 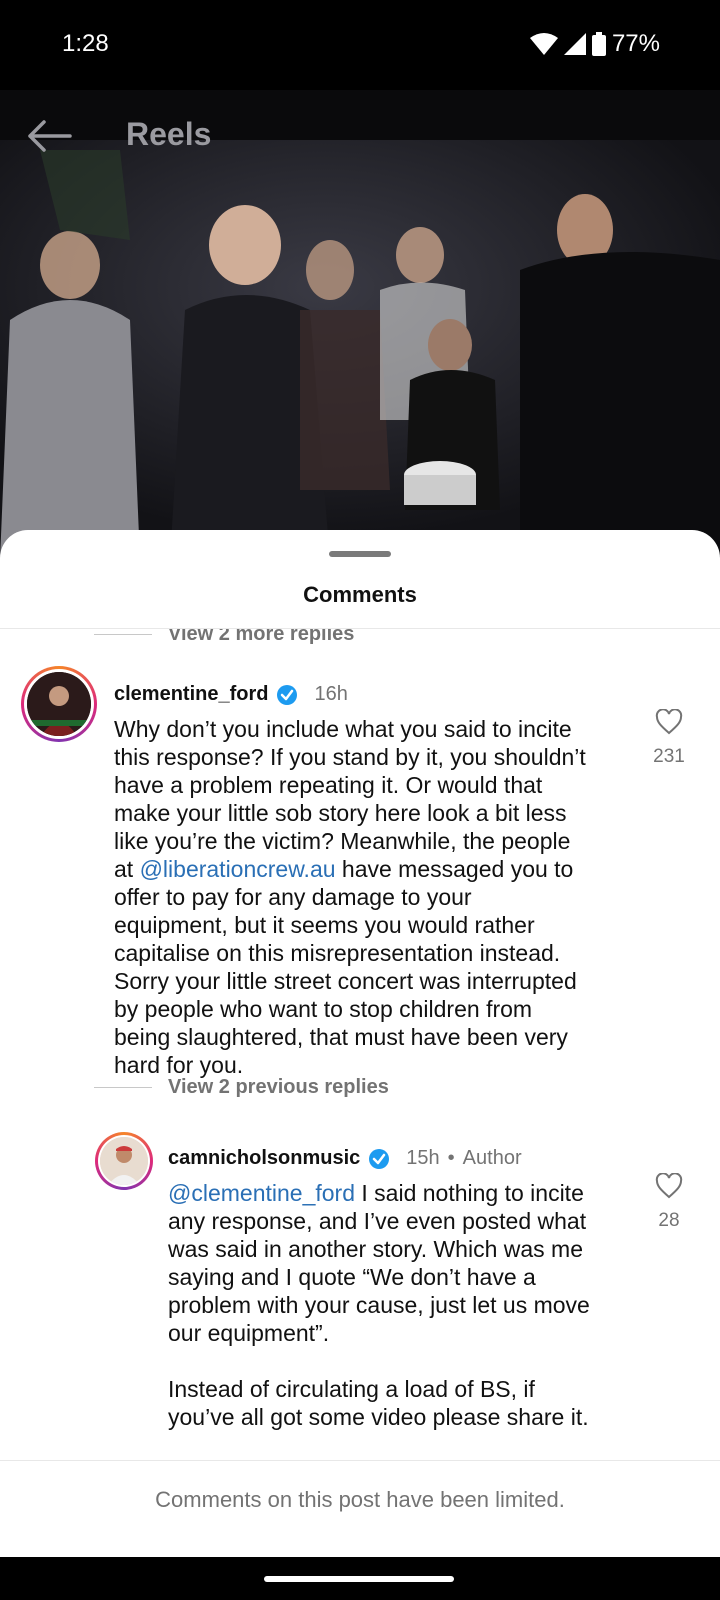 What do you see at coordinates (127, 869) in the screenshot?
I see `comment-line-text: at` at bounding box center [127, 869].